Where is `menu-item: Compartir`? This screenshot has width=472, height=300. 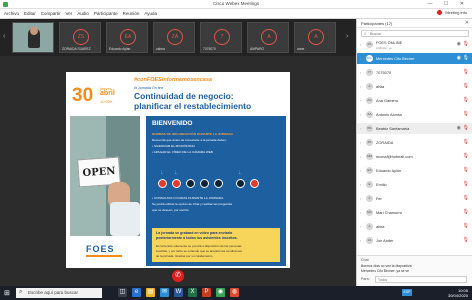
menu-item: Compartir is located at coordinates (51, 13).